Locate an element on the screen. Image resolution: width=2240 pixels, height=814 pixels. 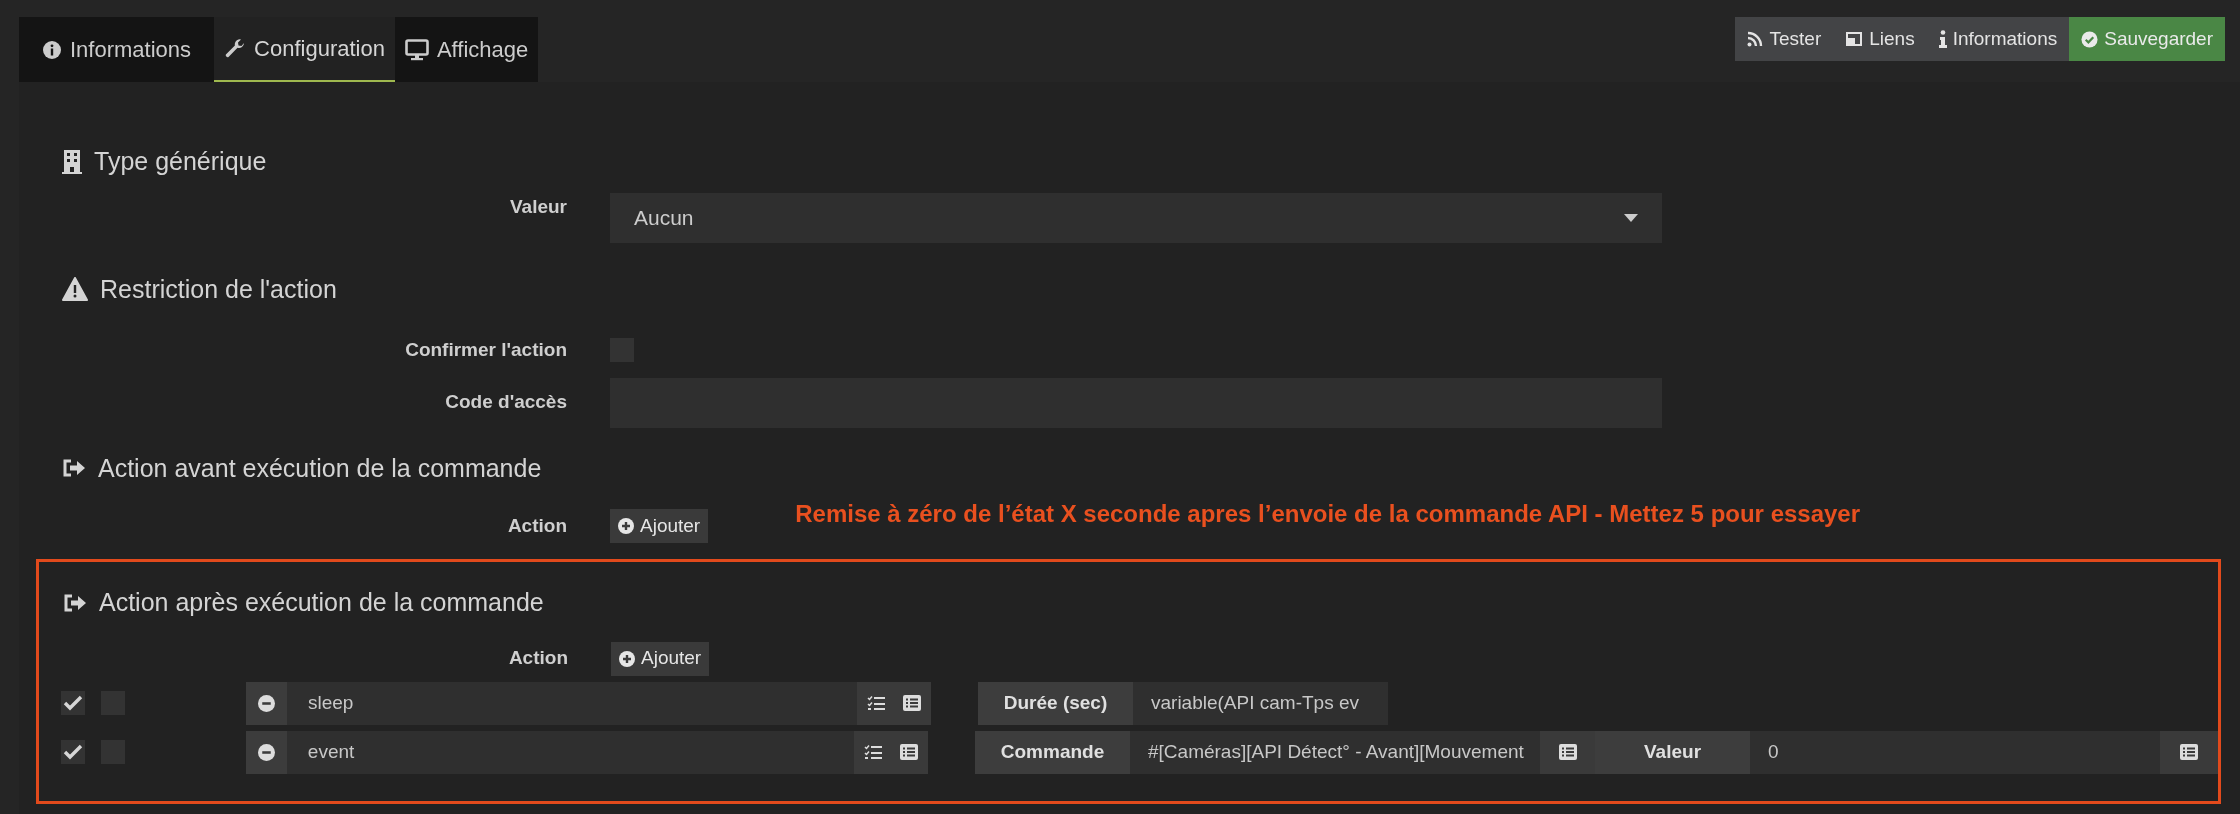
section-title: Action après exécution de la commande is located at coordinates (321, 602).